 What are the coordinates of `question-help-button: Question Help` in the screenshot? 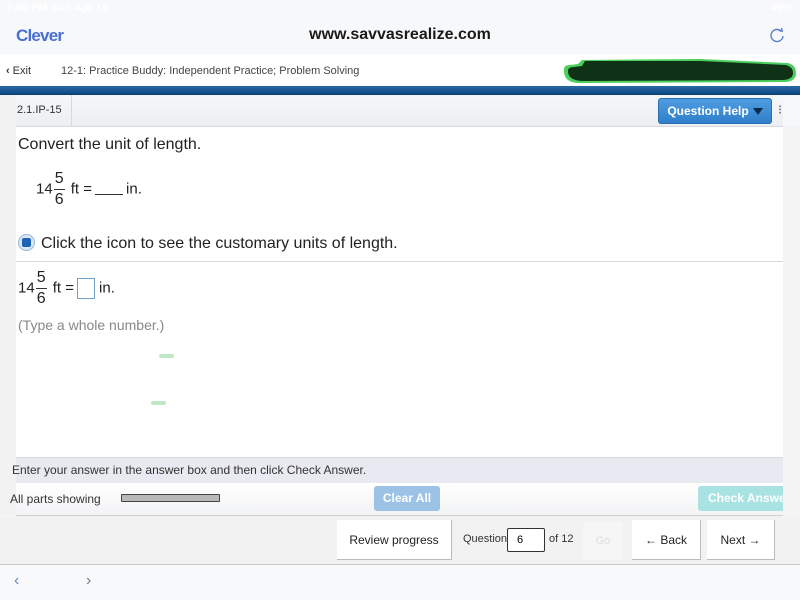 It's located at (715, 111).